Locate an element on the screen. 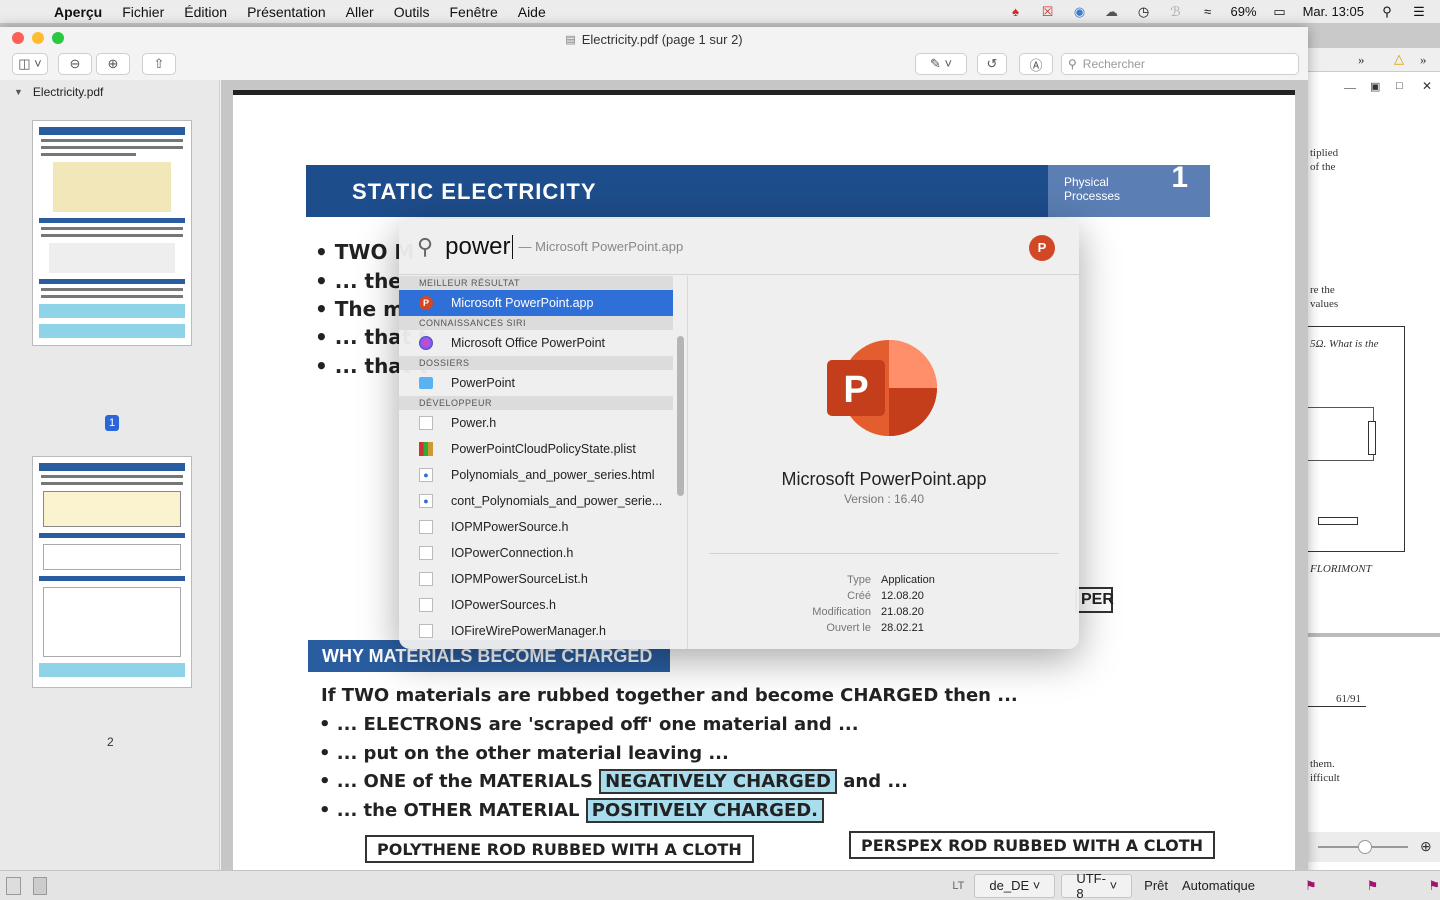  menu-app: Aperçu is located at coordinates (78, 12).